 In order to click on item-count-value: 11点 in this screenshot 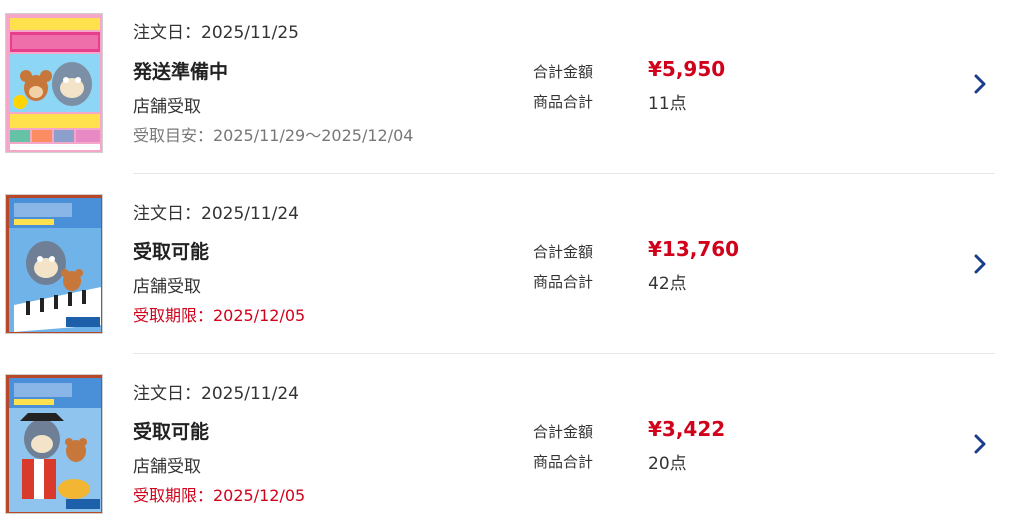, I will do `click(667, 104)`.